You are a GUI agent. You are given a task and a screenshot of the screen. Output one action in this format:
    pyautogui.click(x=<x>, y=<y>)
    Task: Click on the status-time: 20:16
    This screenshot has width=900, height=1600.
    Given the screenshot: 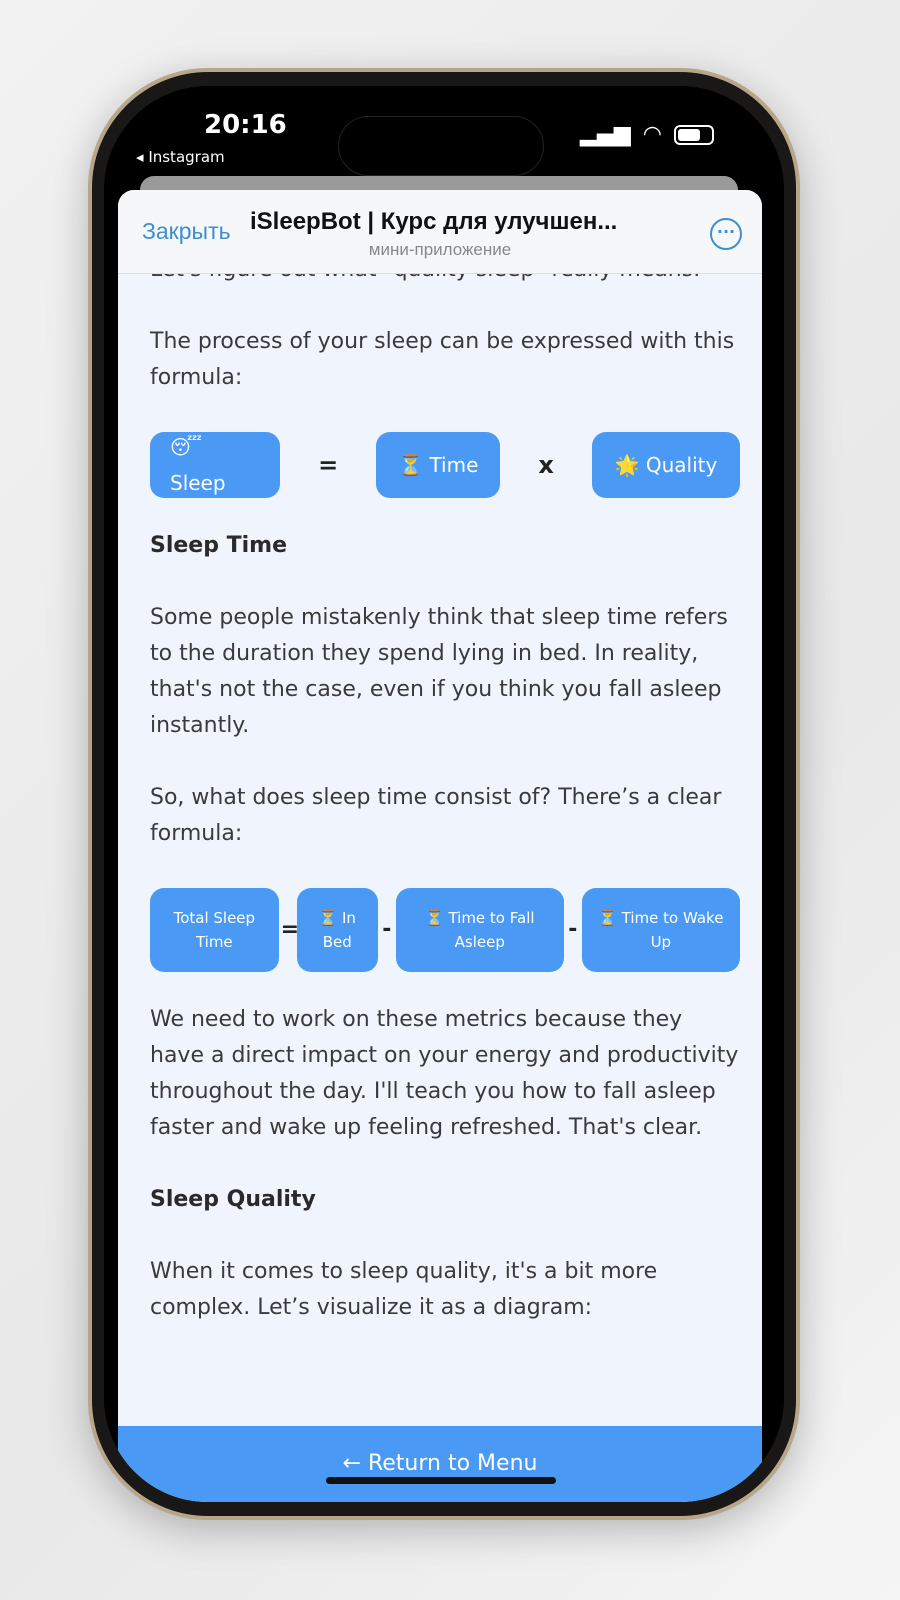 What is the action you would take?
    pyautogui.click(x=245, y=125)
    